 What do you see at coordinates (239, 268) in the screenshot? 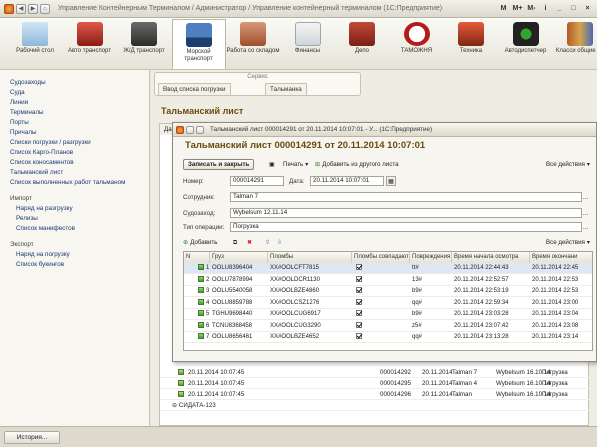
I see `cell-cargo: OOLU8396404` at bounding box center [239, 268].